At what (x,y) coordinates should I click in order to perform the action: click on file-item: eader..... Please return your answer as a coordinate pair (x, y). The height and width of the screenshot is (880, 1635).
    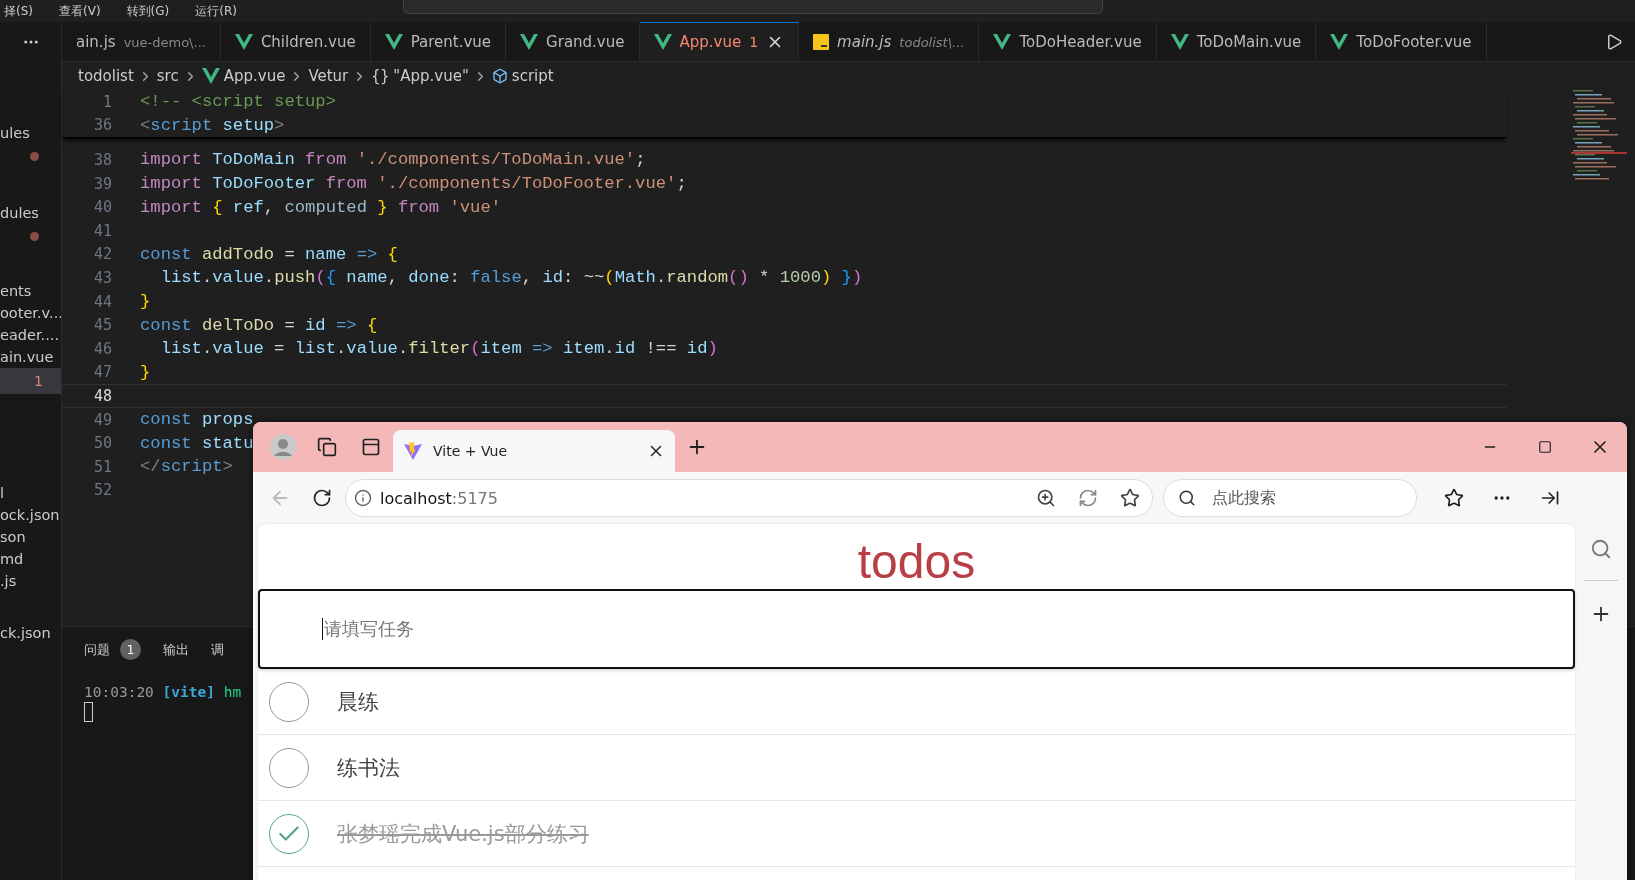
    Looking at the image, I should click on (29, 335).